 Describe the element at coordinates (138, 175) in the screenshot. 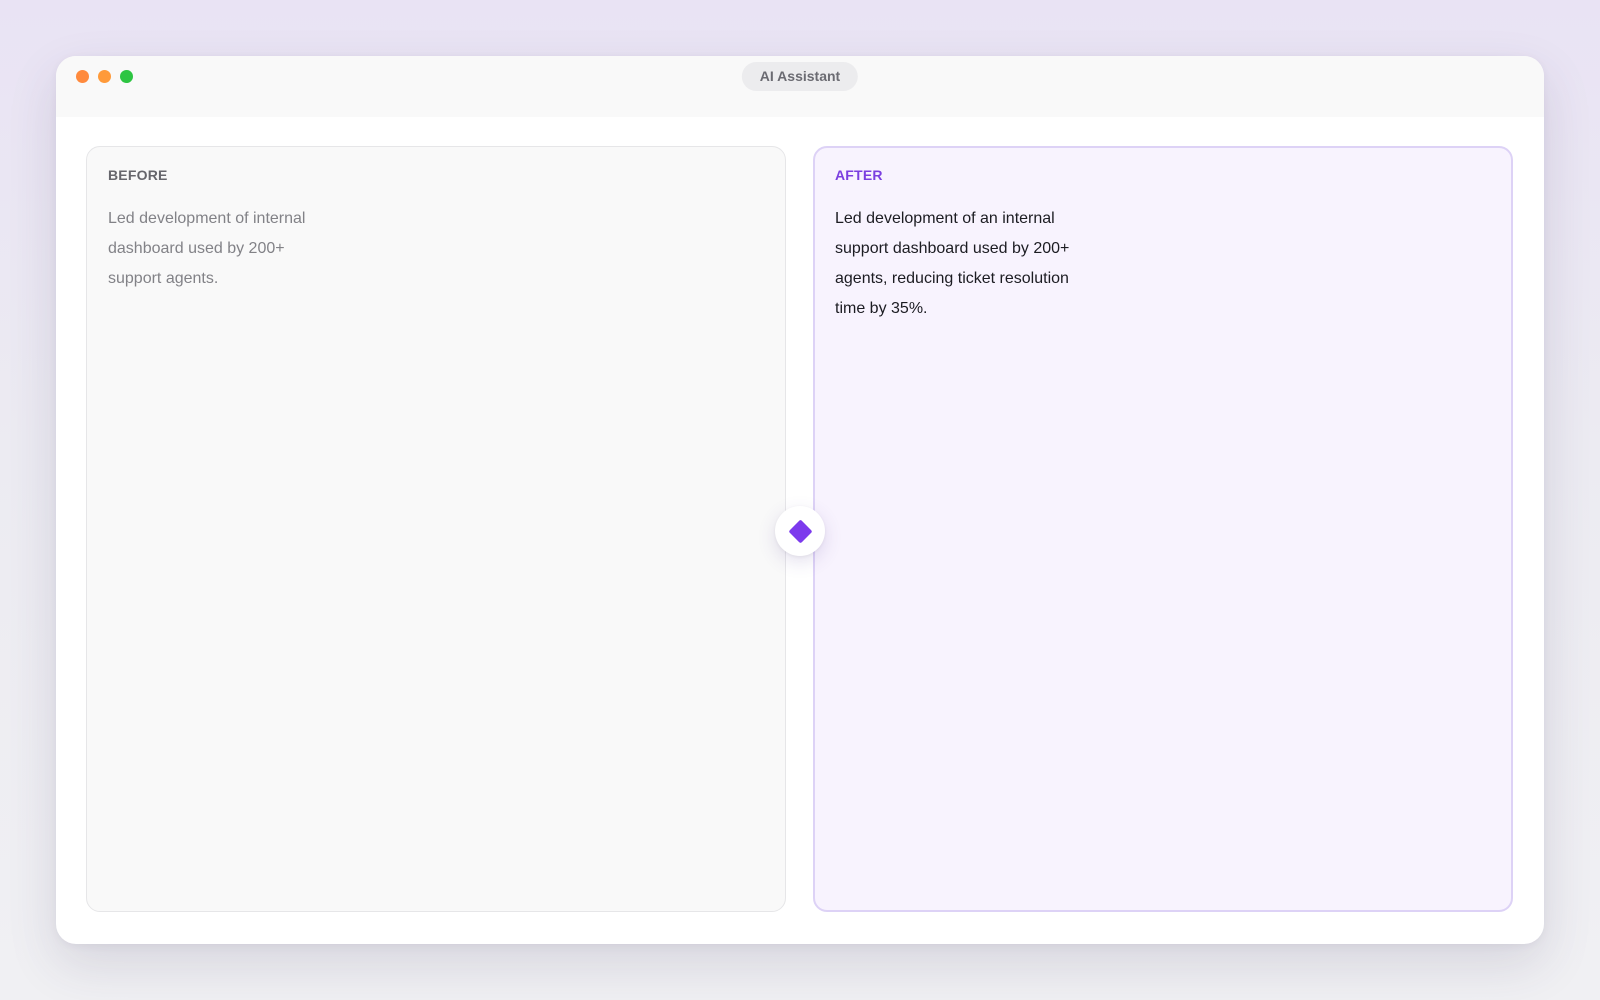

I see `before-label: BEFORE` at that location.